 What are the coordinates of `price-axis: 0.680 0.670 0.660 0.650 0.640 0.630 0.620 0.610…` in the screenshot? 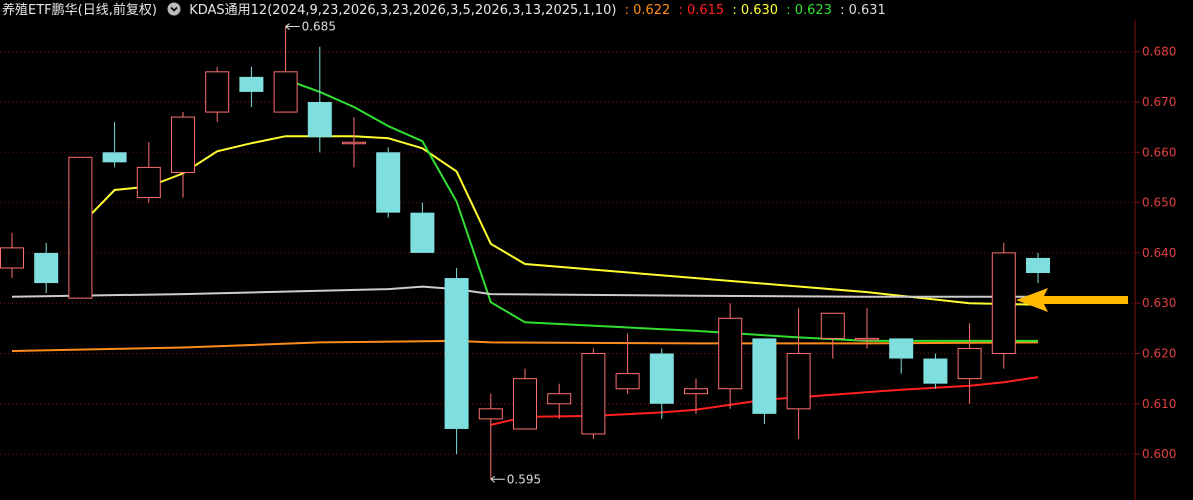 It's located at (1155, 253).